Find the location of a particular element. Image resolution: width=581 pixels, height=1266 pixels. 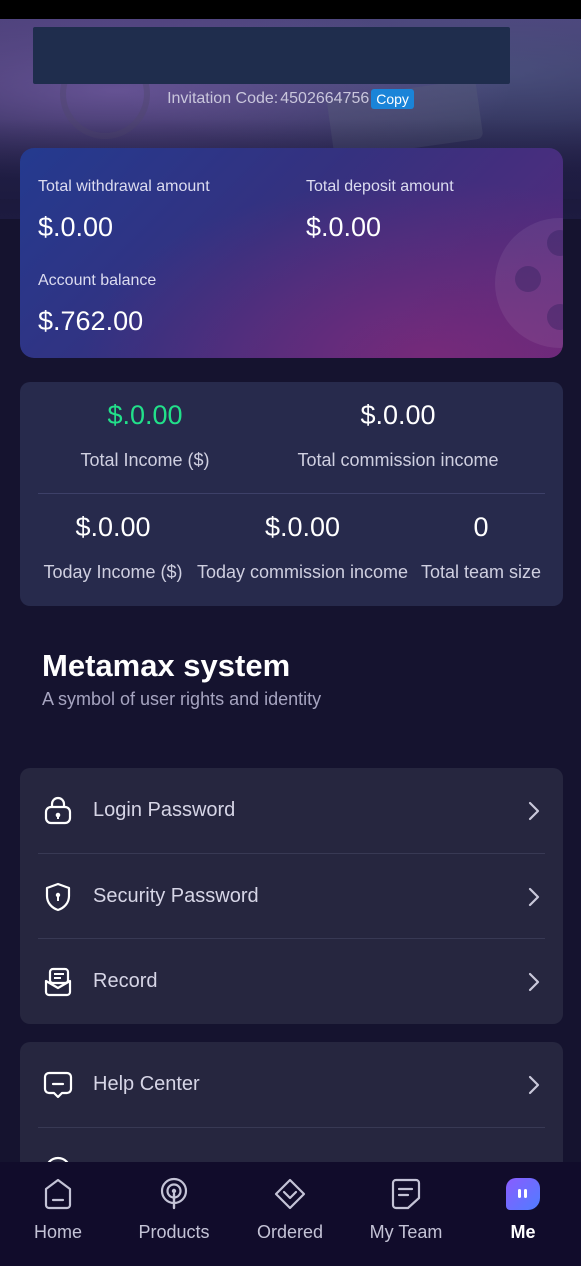

menu-label-login-password: Login Password is located at coordinates (164, 810).